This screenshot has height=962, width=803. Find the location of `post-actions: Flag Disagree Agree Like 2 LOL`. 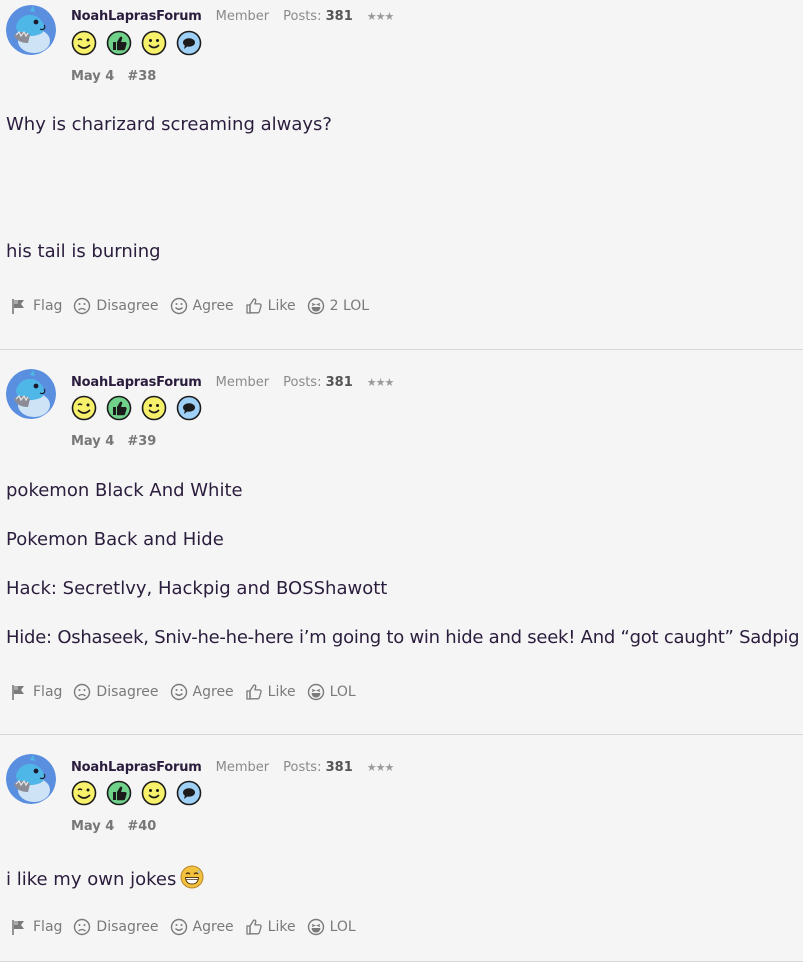

post-actions: Flag Disagree Agree Like 2 LOL is located at coordinates (195, 306).